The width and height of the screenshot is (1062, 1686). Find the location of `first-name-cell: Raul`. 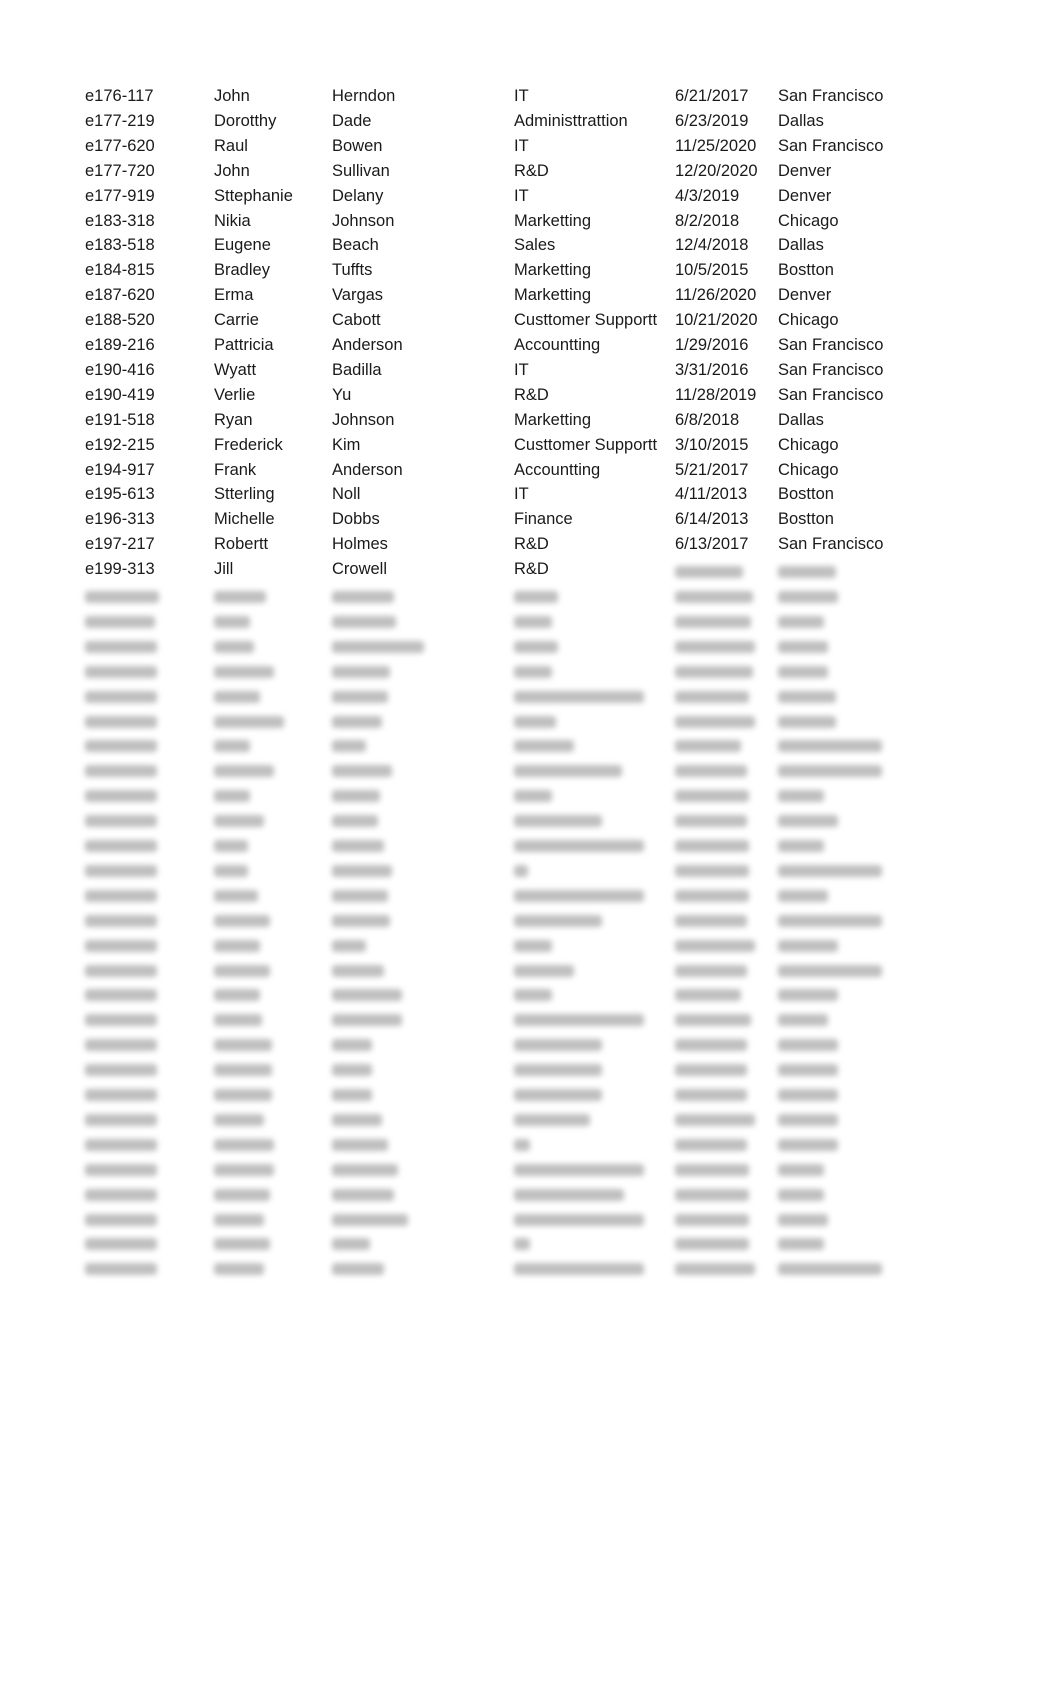

first-name-cell: Raul is located at coordinates (231, 145).